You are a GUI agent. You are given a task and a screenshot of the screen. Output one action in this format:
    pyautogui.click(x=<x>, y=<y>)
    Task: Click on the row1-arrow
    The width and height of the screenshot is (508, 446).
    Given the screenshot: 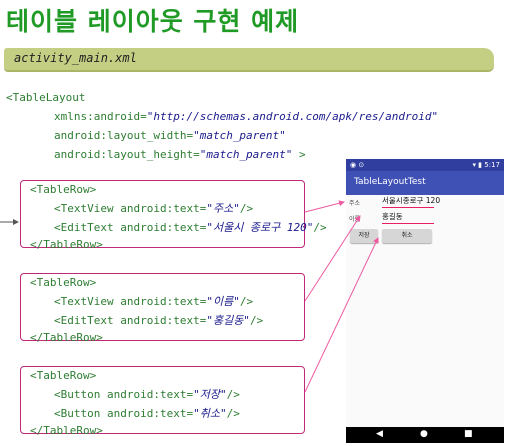 What is the action you would take?
    pyautogui.click(x=324, y=206)
    